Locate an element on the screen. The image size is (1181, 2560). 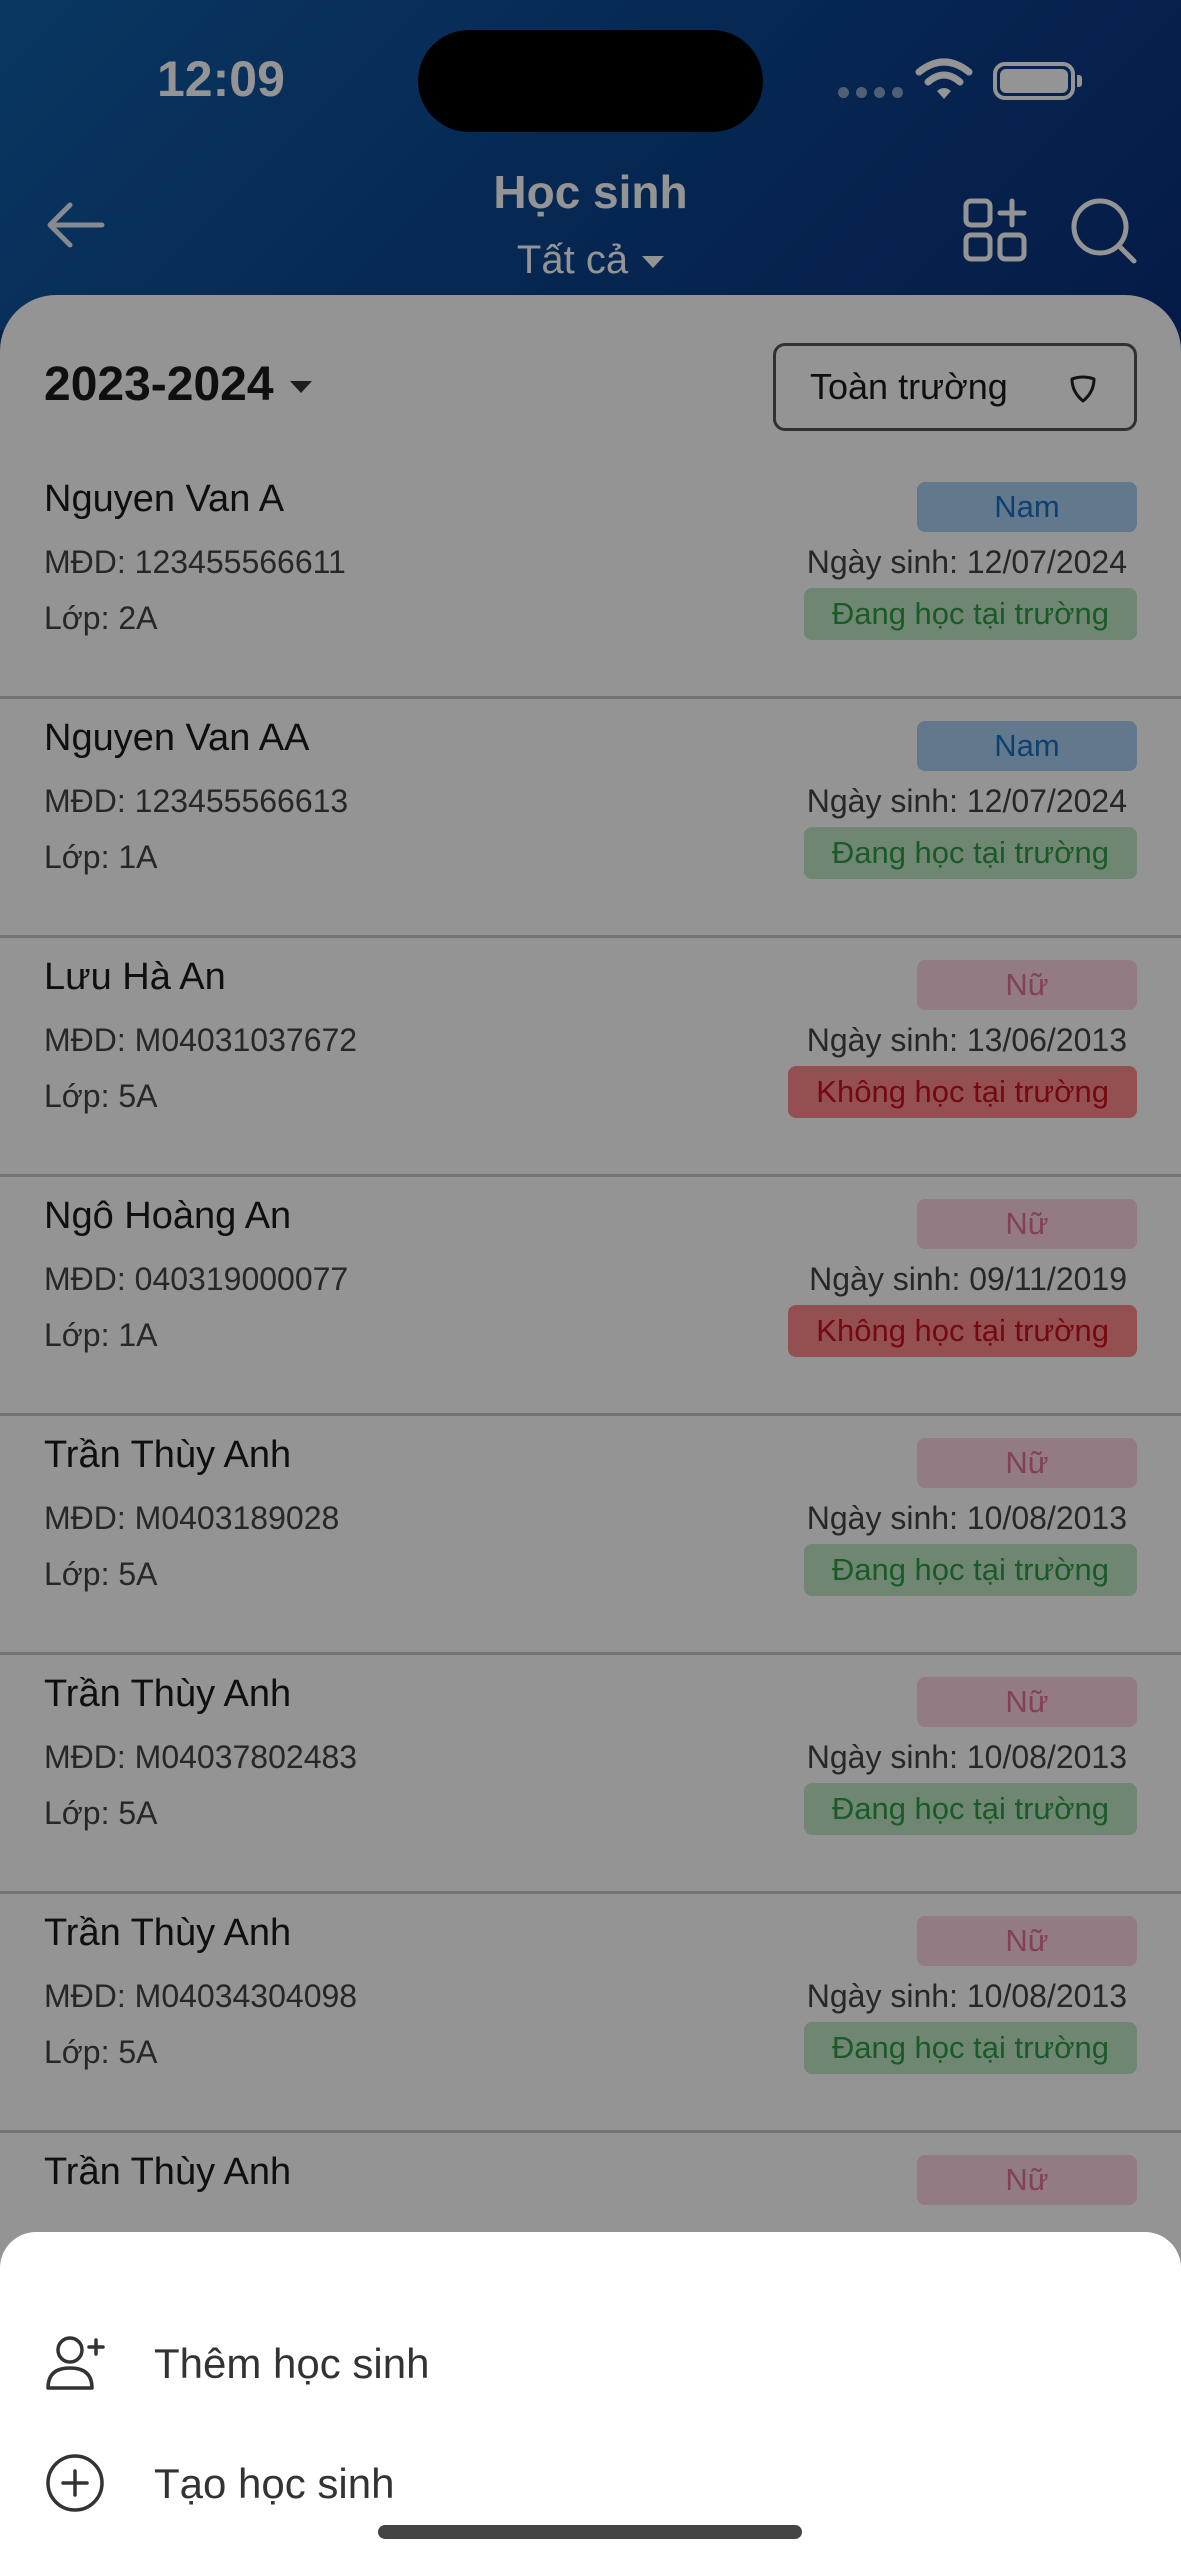
action-sheet: Thêm học sinh Tạo học sinh is located at coordinates (590, 2396).